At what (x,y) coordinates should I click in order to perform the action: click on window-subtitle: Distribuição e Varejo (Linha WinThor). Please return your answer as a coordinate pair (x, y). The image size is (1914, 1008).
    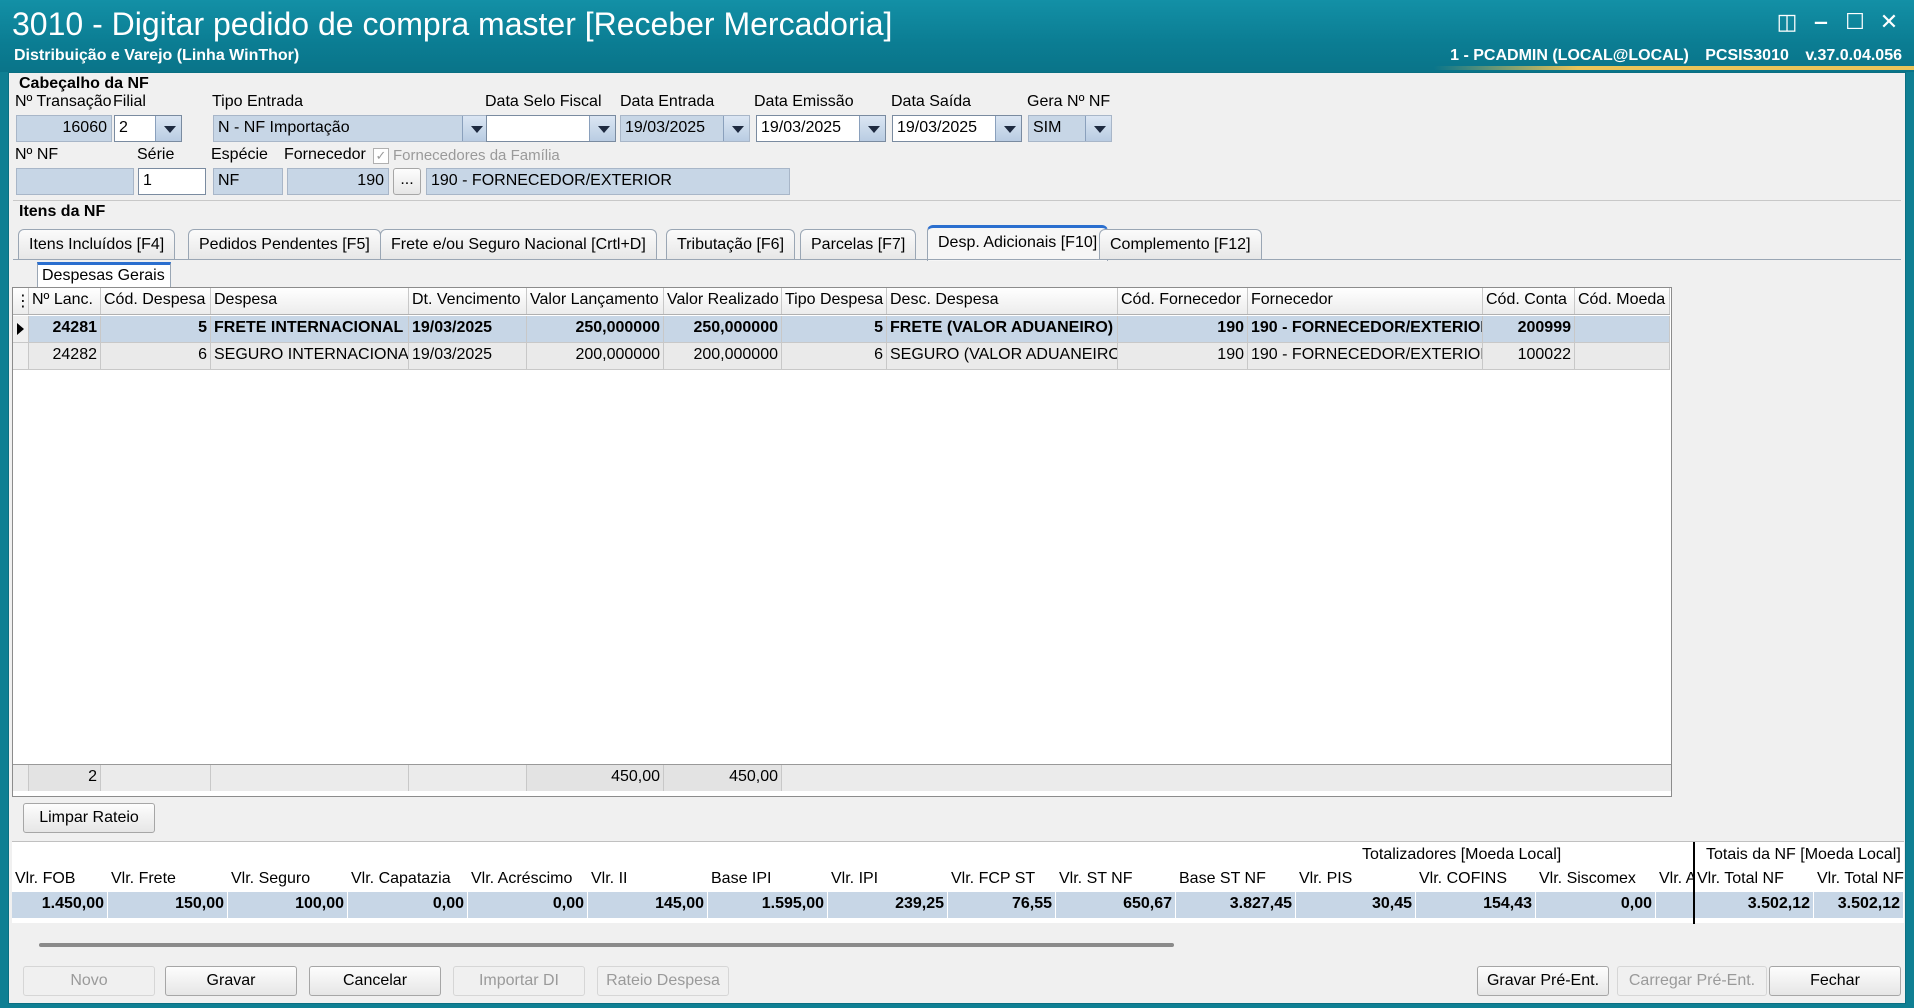
    Looking at the image, I should click on (157, 55).